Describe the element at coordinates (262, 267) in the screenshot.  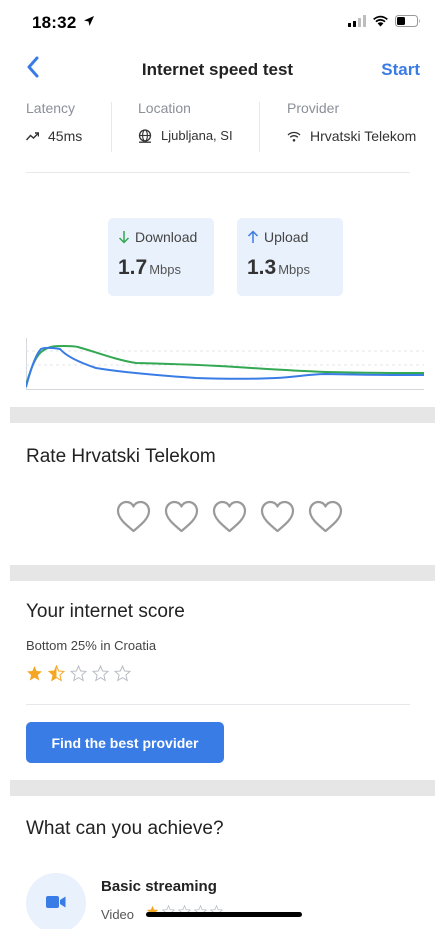
I see `upload-value: 1.3` at that location.